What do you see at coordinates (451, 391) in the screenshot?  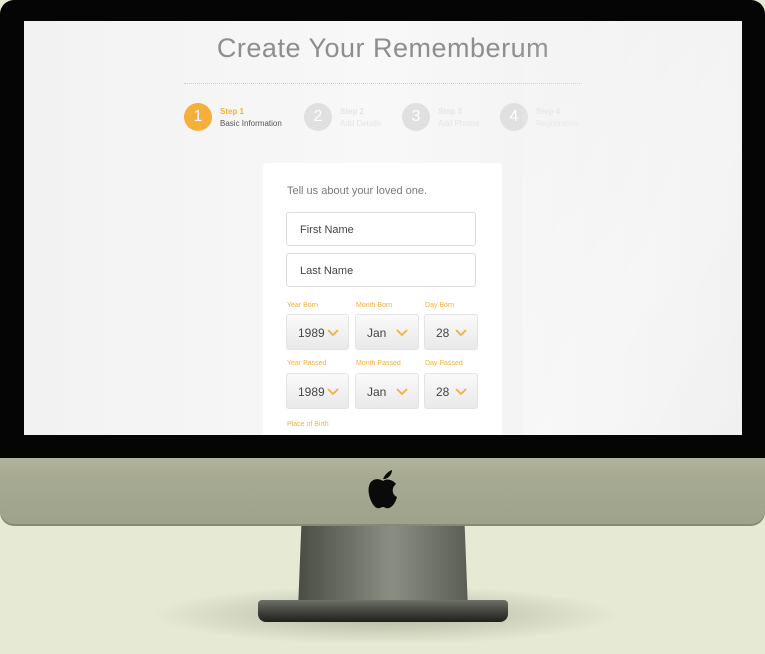 I see `day-passed-select: 28` at bounding box center [451, 391].